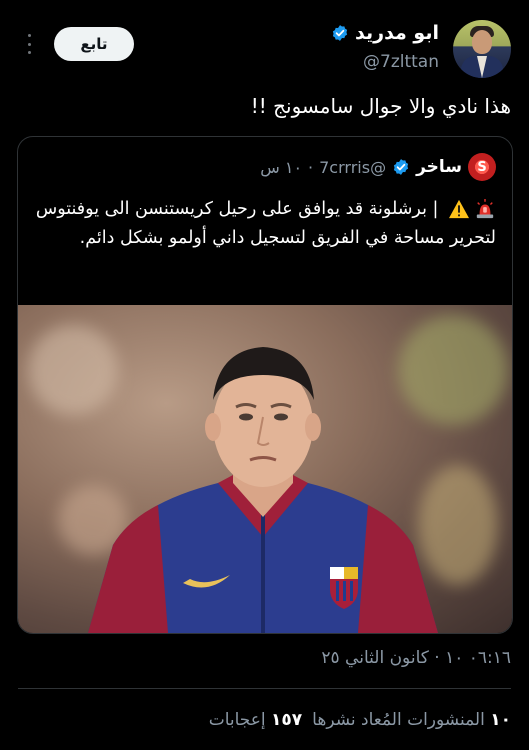 This screenshot has height=750, width=529. I want to click on author-display-name: ابو مدريد, so click(397, 33).